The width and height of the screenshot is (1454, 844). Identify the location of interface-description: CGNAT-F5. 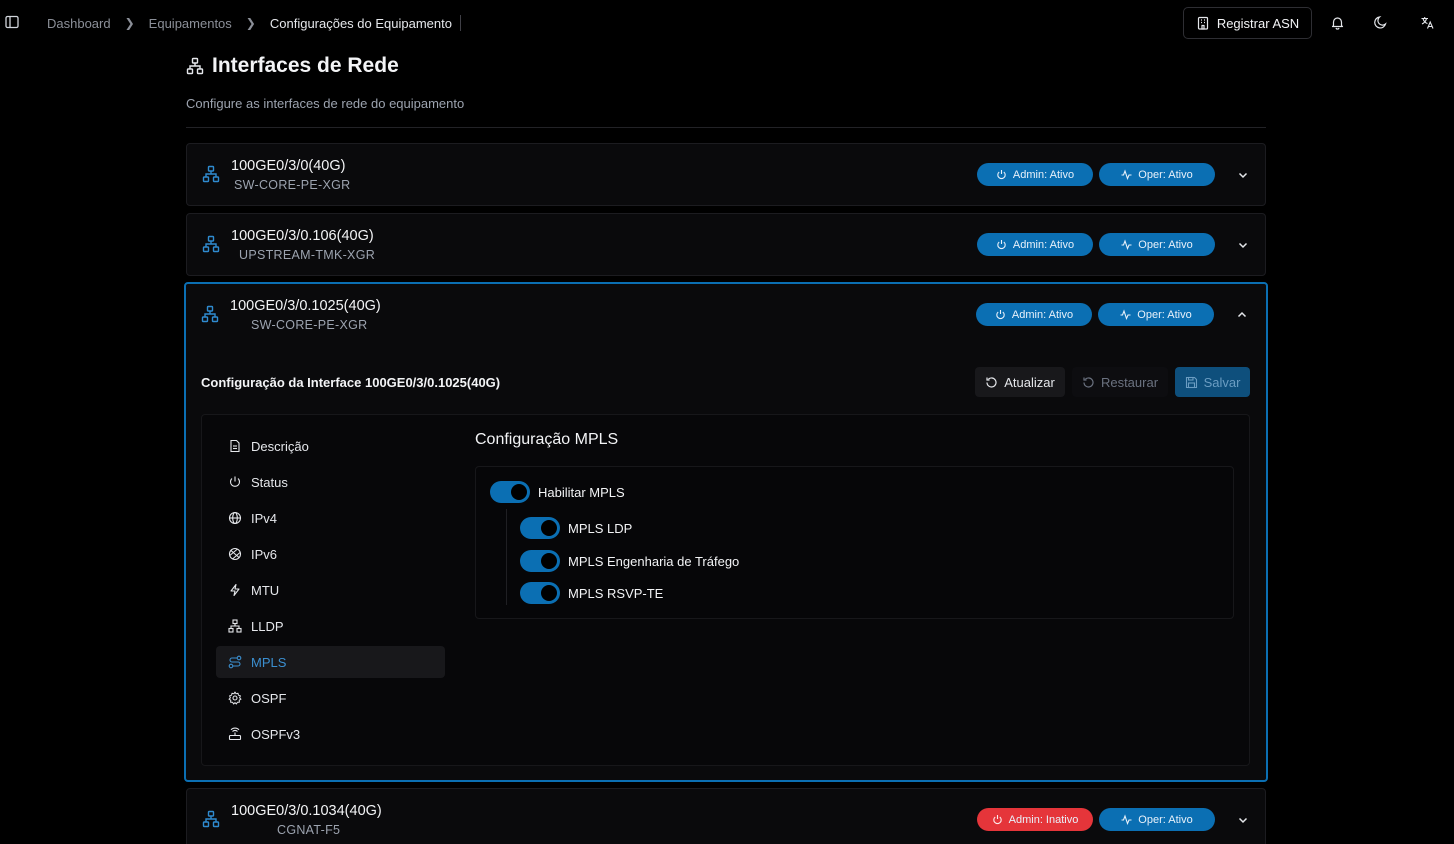
(309, 830).